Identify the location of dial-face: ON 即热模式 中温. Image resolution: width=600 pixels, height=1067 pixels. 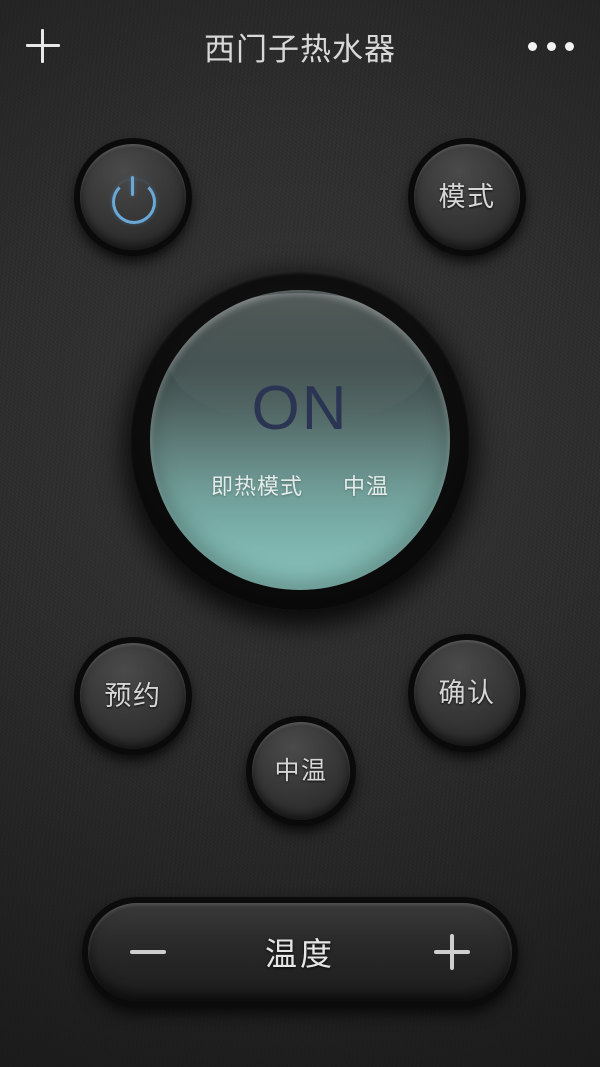
(300, 440).